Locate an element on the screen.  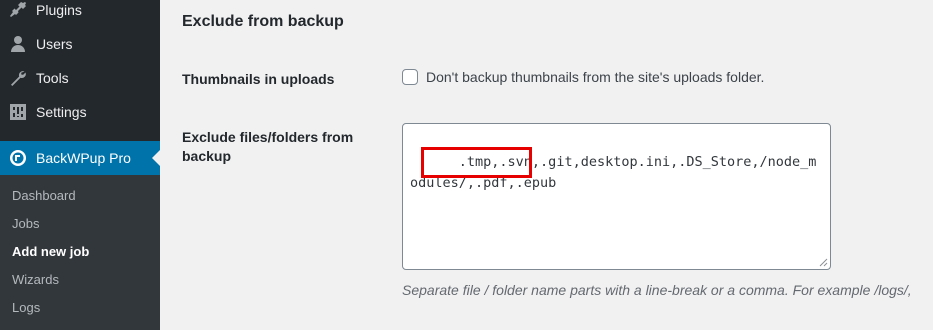
sidebar-item-label: Tools is located at coordinates (52, 78).